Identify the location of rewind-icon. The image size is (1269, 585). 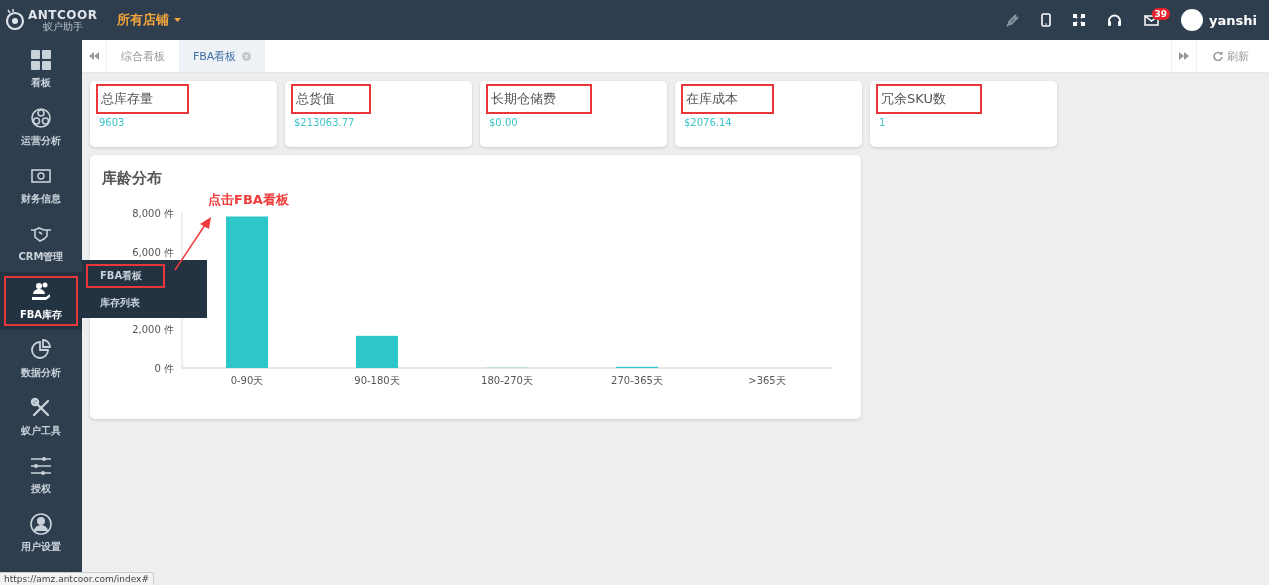
(94, 56).